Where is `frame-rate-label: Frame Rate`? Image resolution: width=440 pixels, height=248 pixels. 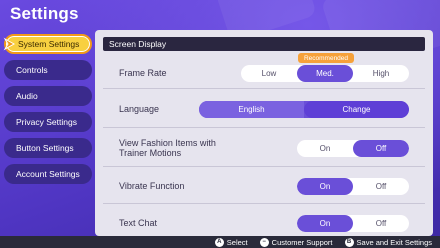
frame-rate-label: Frame Rate is located at coordinates (143, 73).